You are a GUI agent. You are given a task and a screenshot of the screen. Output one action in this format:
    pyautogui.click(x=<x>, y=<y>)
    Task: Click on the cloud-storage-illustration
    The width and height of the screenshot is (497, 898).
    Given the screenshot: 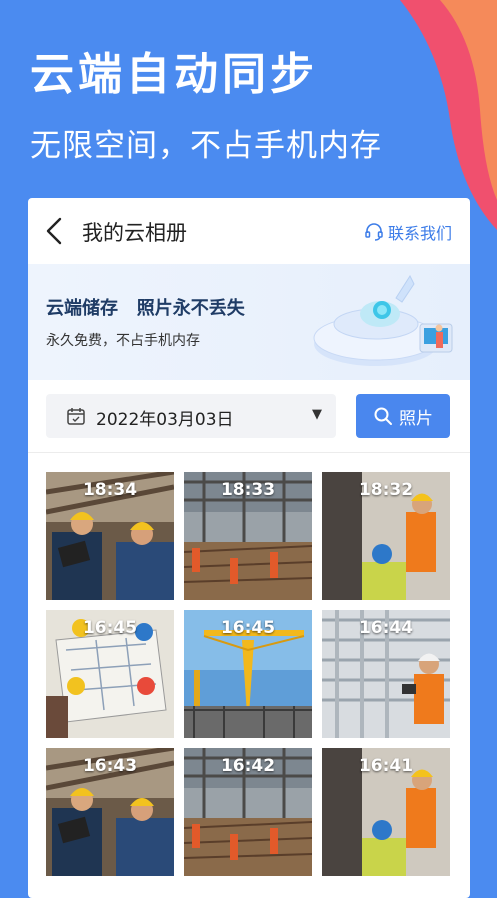 What is the action you would take?
    pyautogui.click(x=383, y=320)
    